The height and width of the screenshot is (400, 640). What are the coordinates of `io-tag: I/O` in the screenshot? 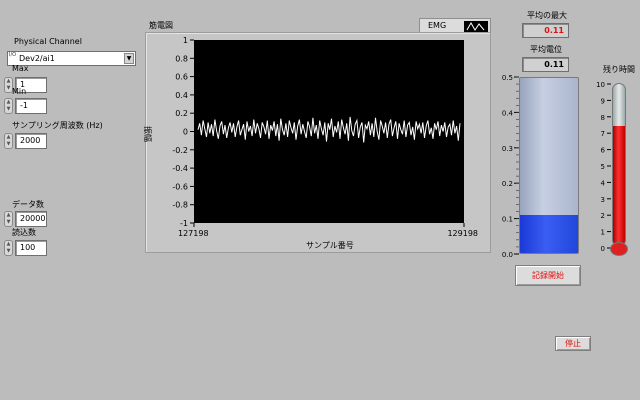 It's located at (13, 55).